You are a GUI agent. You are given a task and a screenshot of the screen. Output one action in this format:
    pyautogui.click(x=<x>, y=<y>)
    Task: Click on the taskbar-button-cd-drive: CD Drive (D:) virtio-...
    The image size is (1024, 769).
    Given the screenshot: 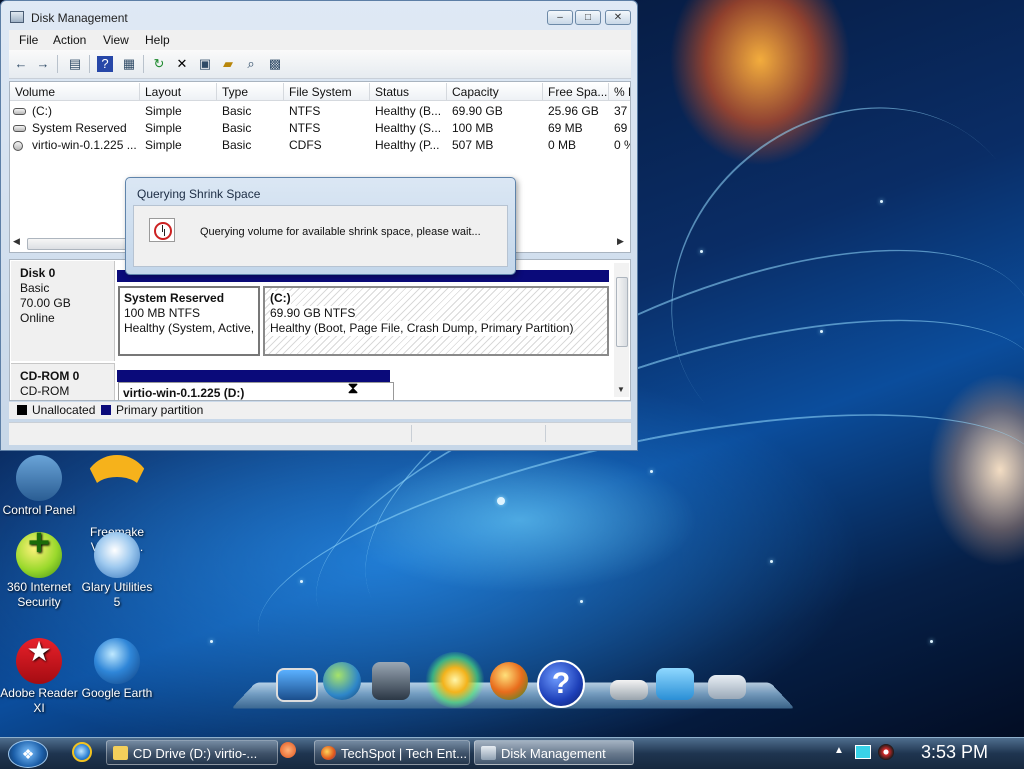 What is the action you would take?
    pyautogui.click(x=192, y=752)
    